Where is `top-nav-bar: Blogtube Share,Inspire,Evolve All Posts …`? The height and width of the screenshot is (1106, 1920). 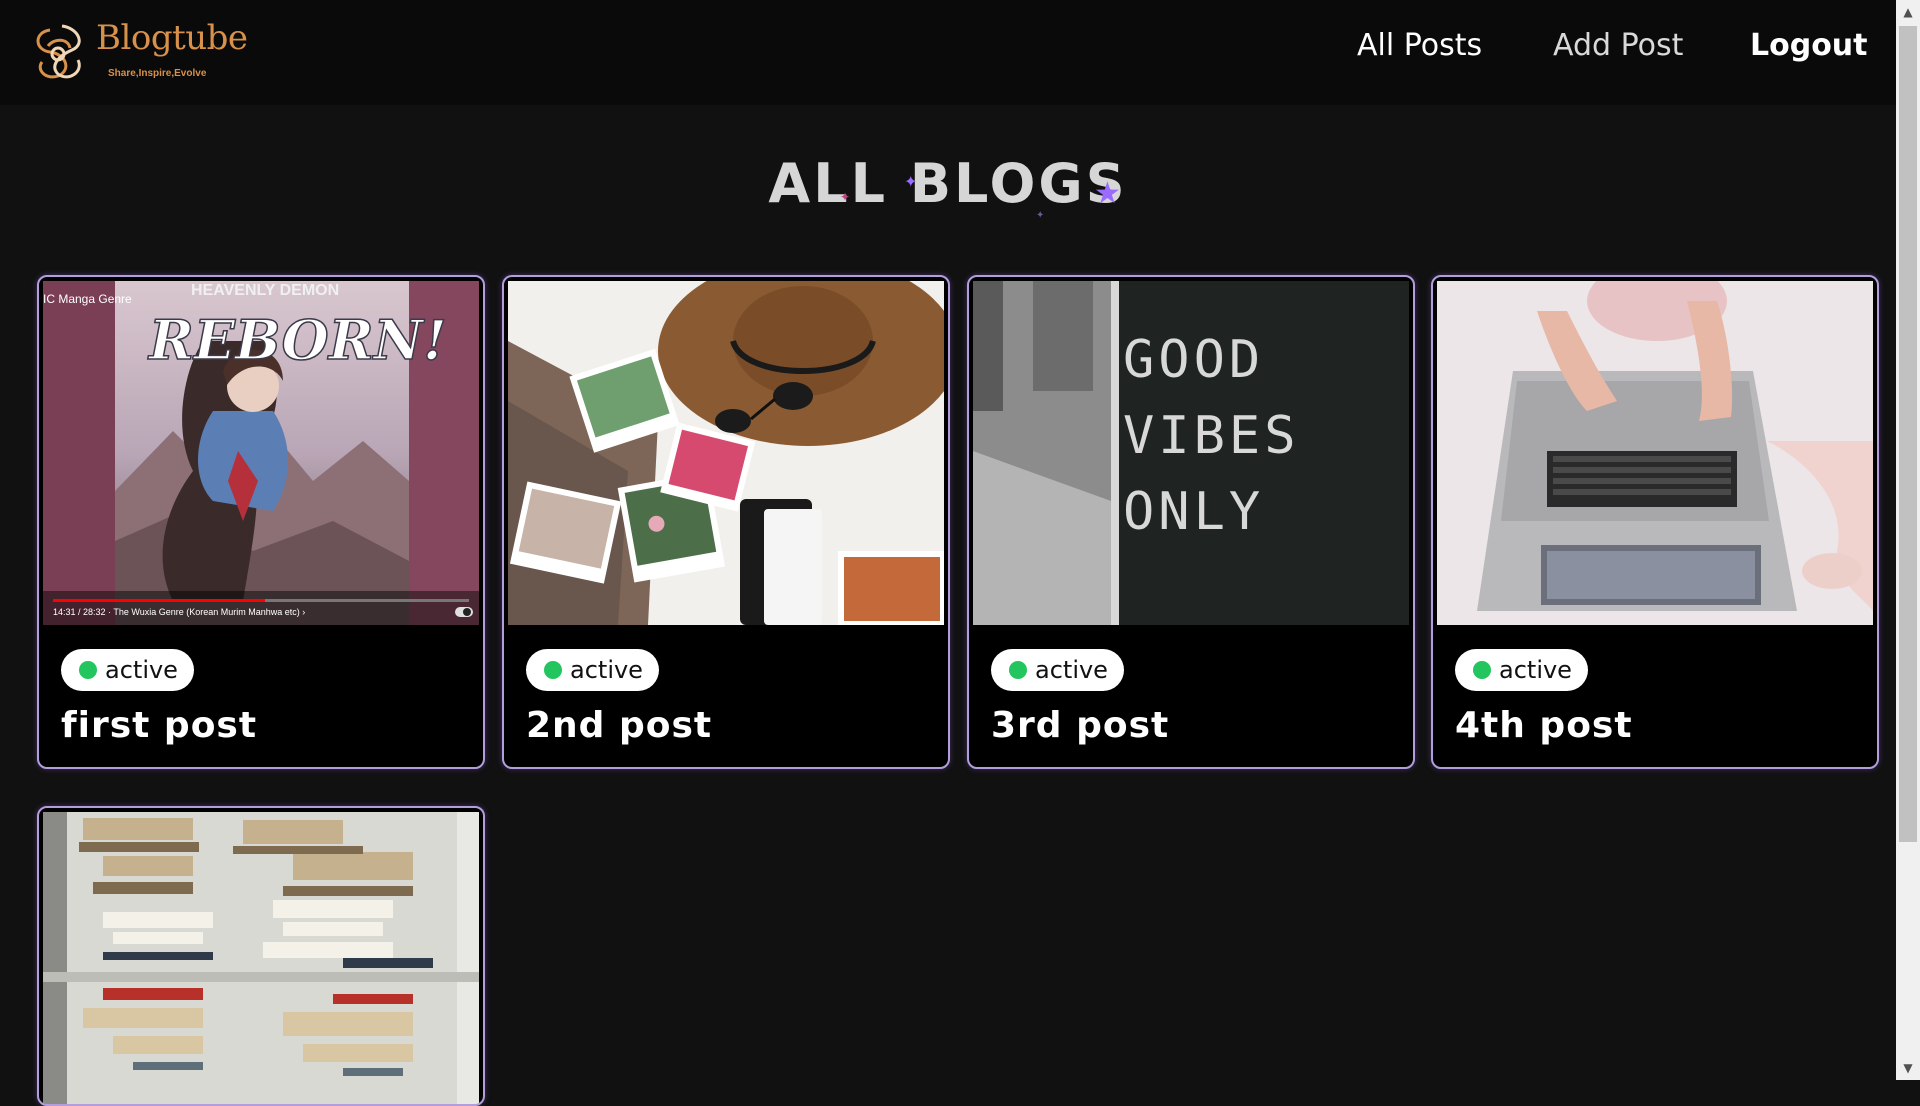
top-nav-bar: Blogtube Share,Inspire,Evolve All Posts … is located at coordinates (948, 52).